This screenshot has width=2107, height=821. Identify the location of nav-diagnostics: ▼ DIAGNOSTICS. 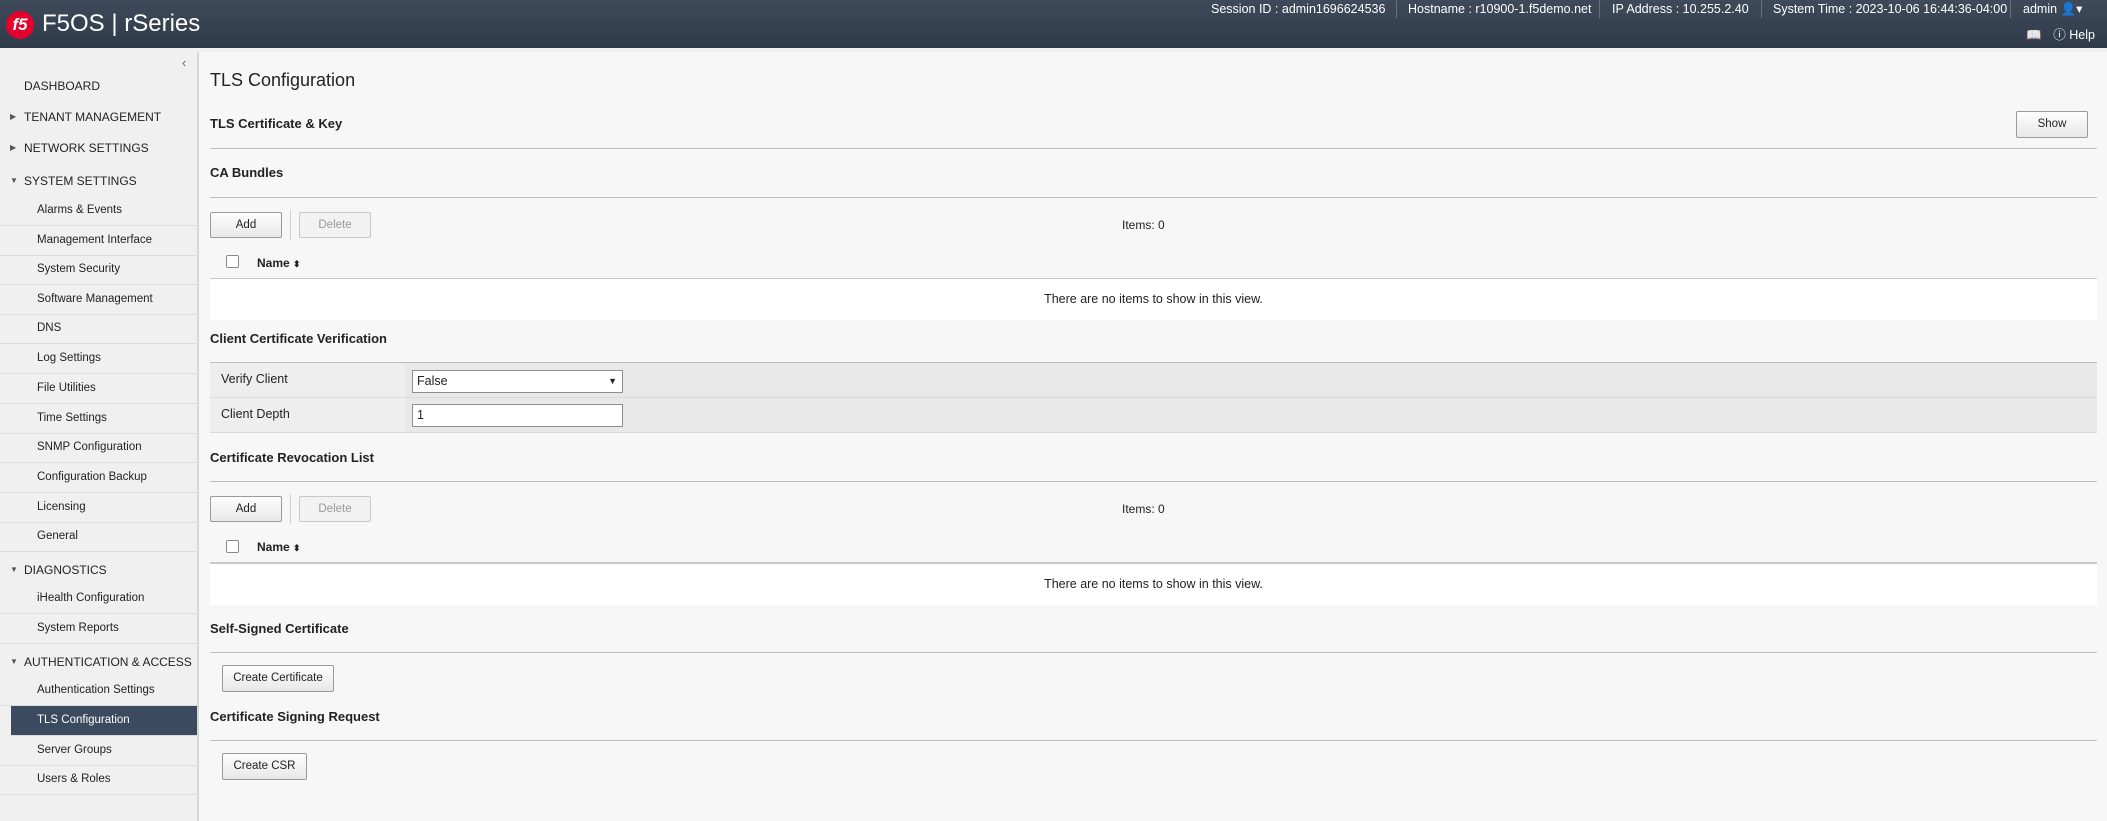
(98, 570).